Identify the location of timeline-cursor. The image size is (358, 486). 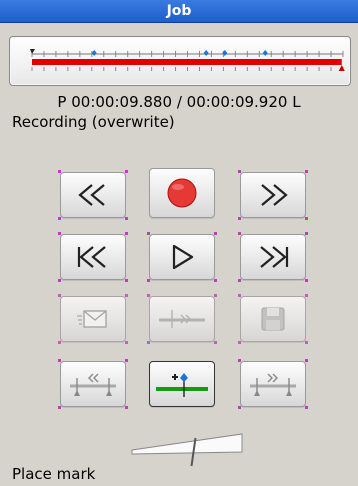
(341, 68).